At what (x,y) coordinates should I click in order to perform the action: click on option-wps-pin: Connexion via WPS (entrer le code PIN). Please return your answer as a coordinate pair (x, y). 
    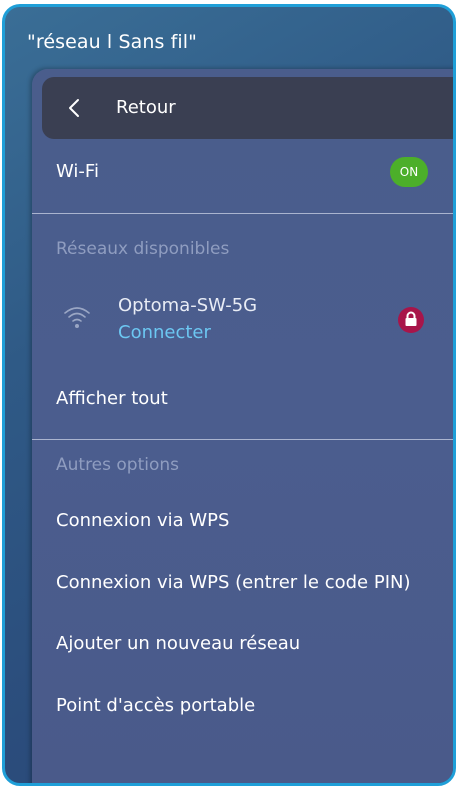
    Looking at the image, I should click on (233, 582).